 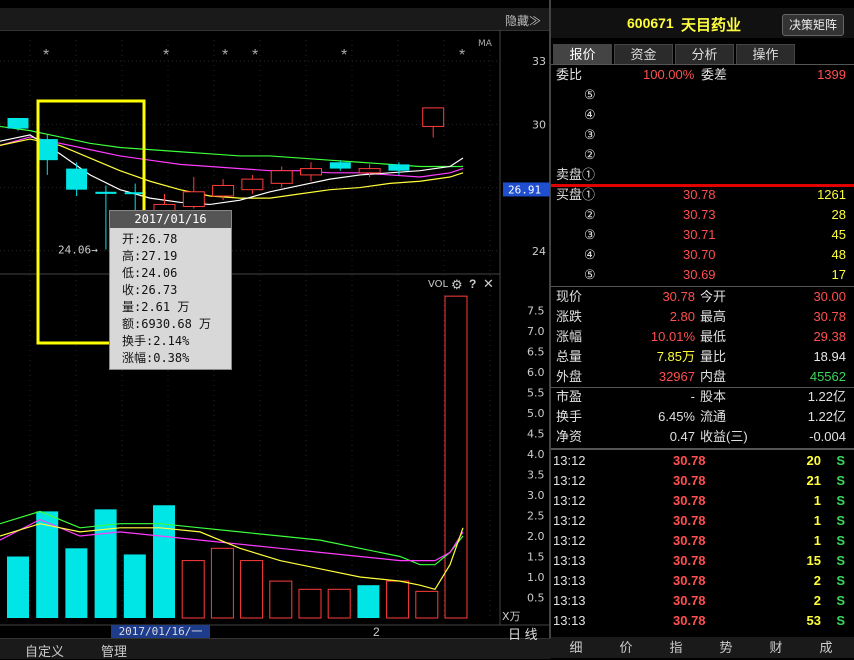 I want to click on stat-label: 今开, so click(x=713, y=296).